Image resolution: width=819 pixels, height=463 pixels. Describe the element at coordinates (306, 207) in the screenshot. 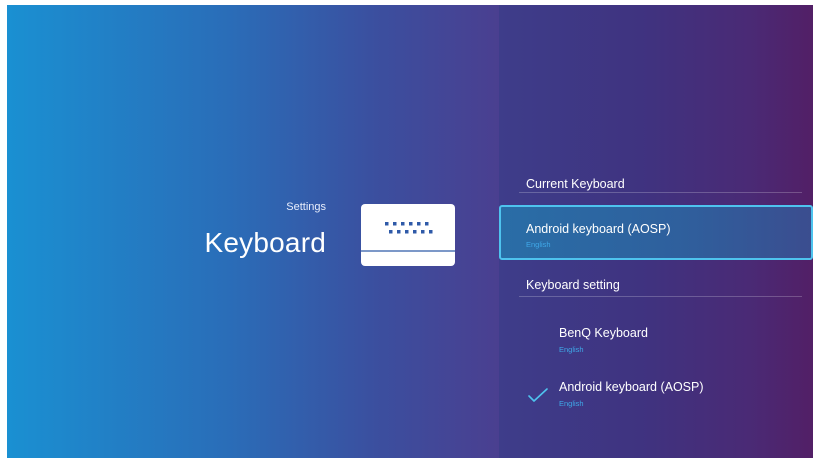

I see `breadcrumb: Settings` at that location.